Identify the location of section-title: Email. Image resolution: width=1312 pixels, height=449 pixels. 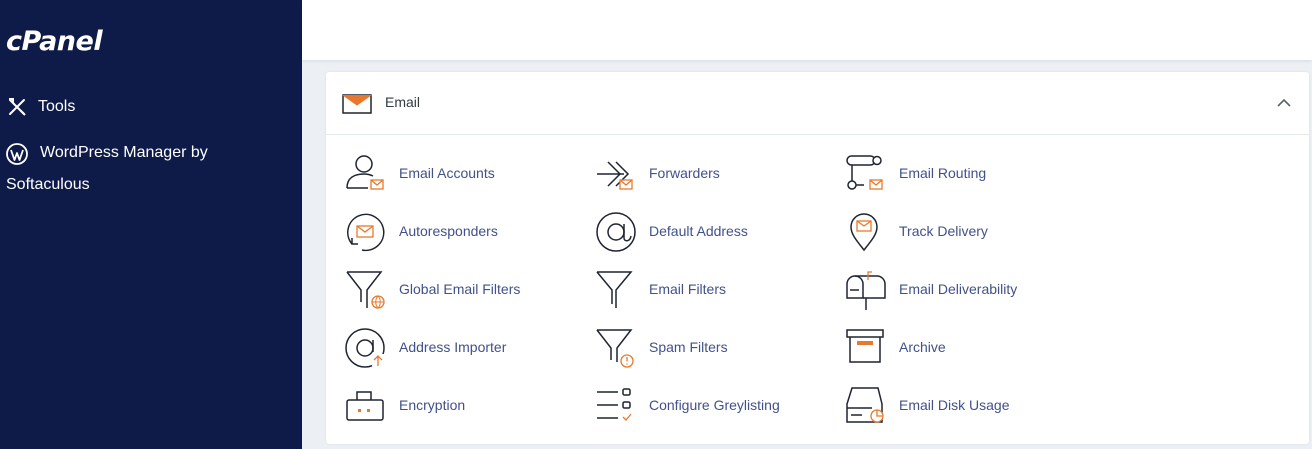
(403, 102).